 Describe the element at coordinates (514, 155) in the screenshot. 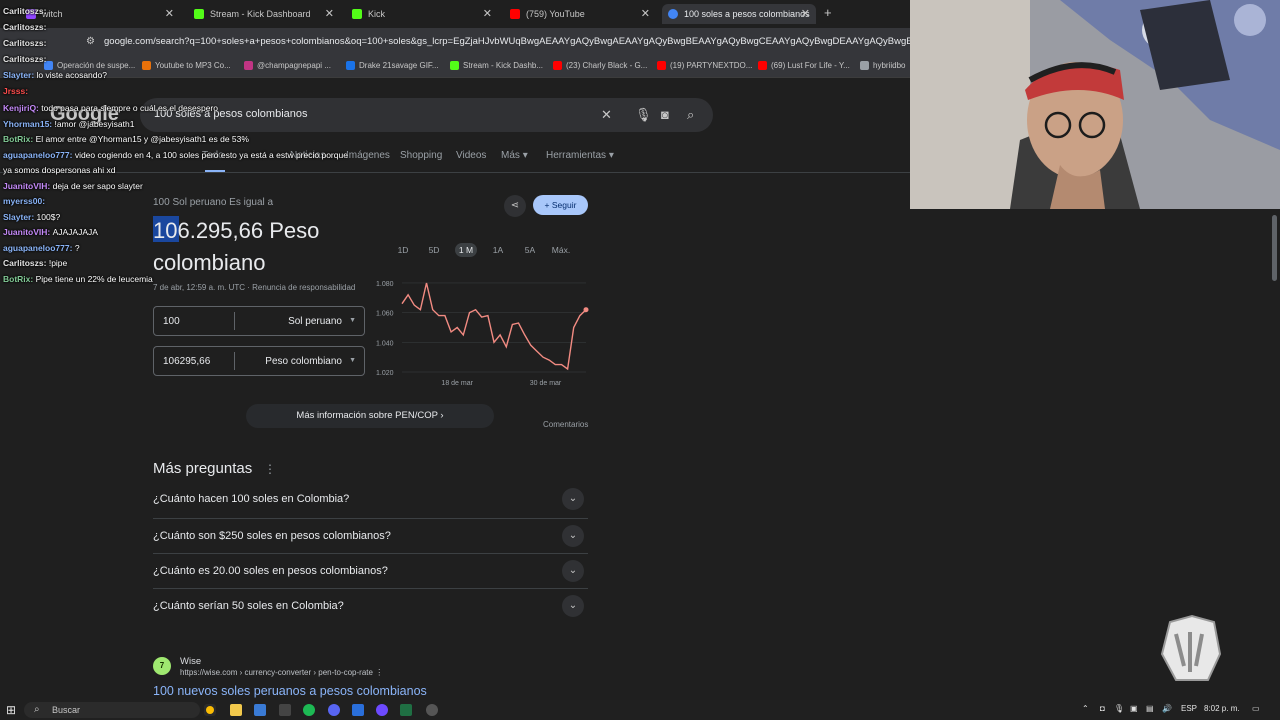

I see `filter-more: Más ▾` at that location.